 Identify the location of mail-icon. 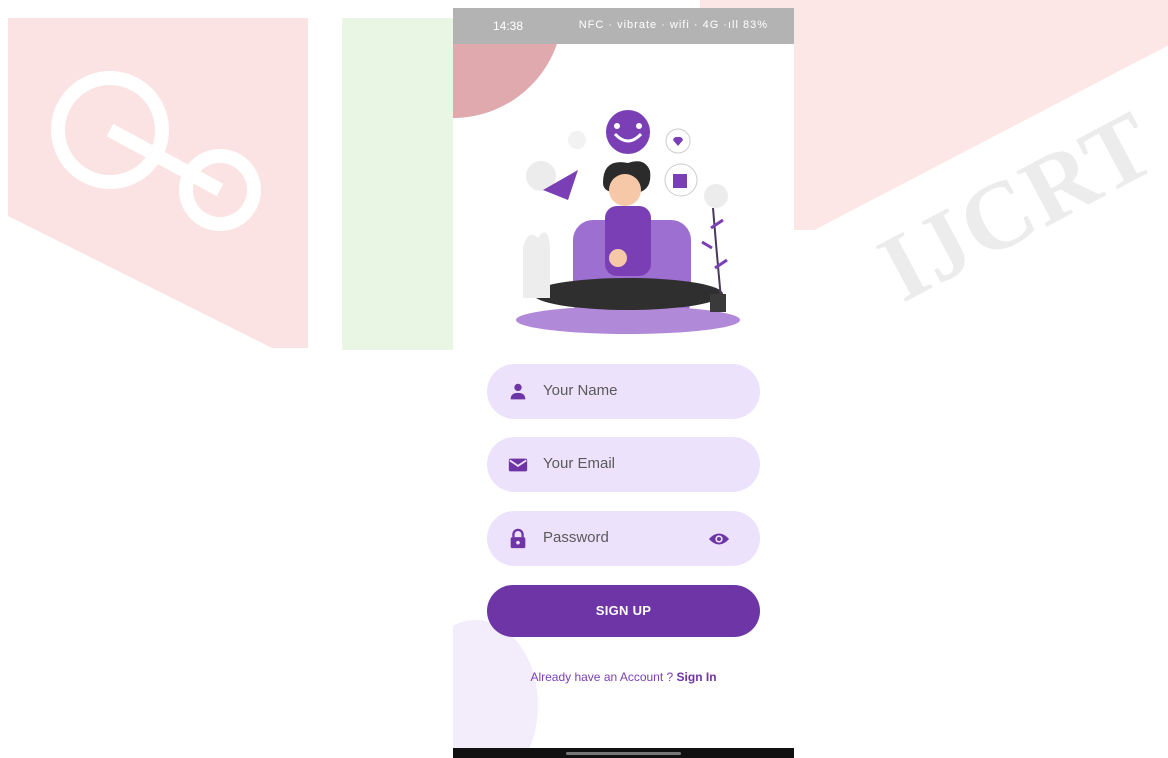
(518, 465).